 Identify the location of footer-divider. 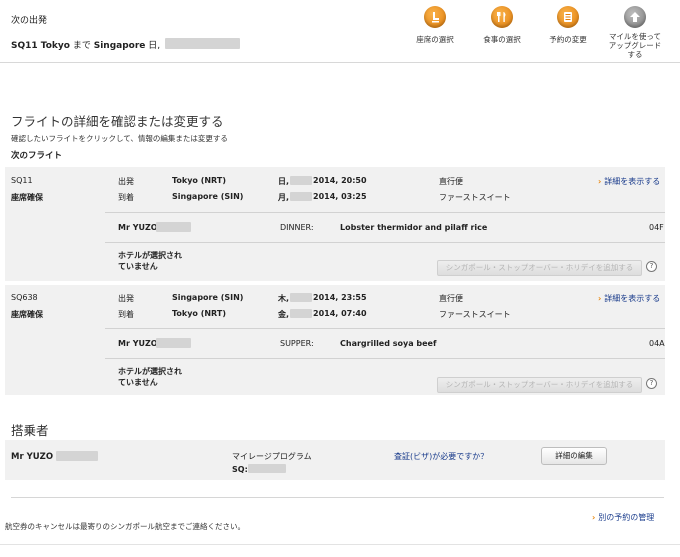
(337, 497).